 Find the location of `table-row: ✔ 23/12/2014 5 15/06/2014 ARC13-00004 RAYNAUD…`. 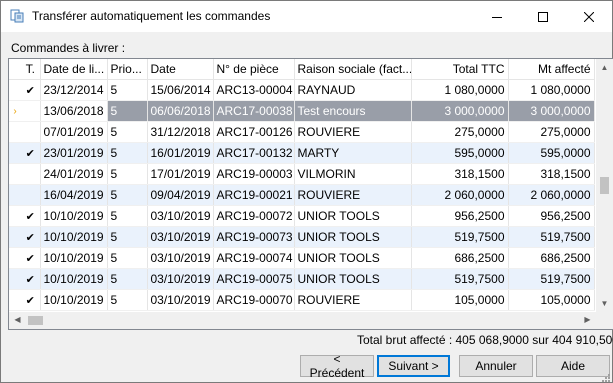

table-row: ✔ 23/12/2014 5 15/06/2014 ARC13-00004 RAYNAUD… is located at coordinates (302, 90).